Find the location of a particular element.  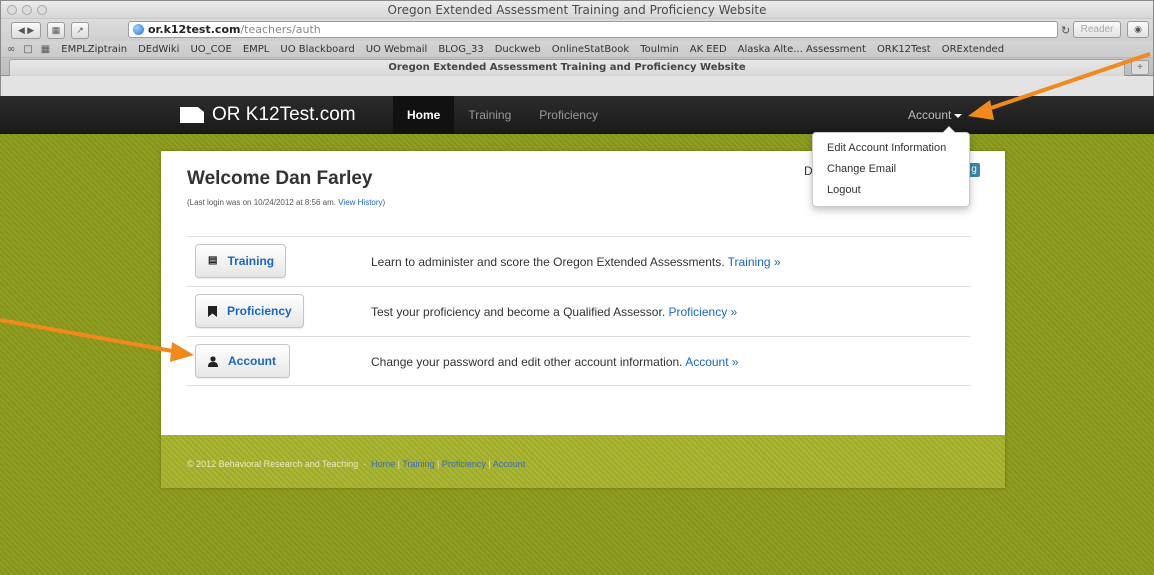

reload-icon: ↻ is located at coordinates (1065, 30).